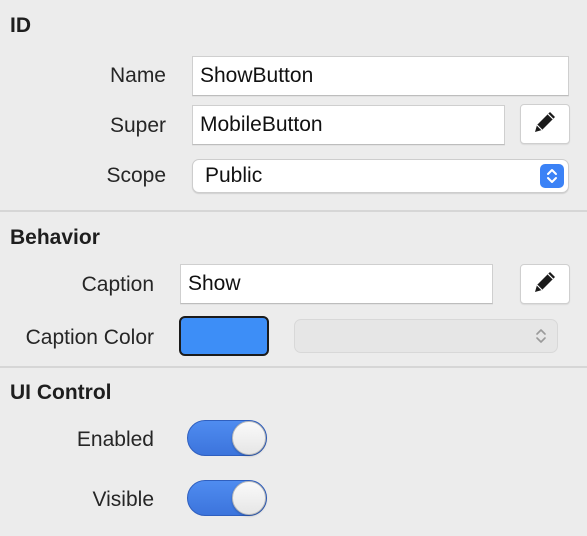 This screenshot has width=587, height=536. What do you see at coordinates (20, 25) in the screenshot?
I see `section-title-id: ID` at bounding box center [20, 25].